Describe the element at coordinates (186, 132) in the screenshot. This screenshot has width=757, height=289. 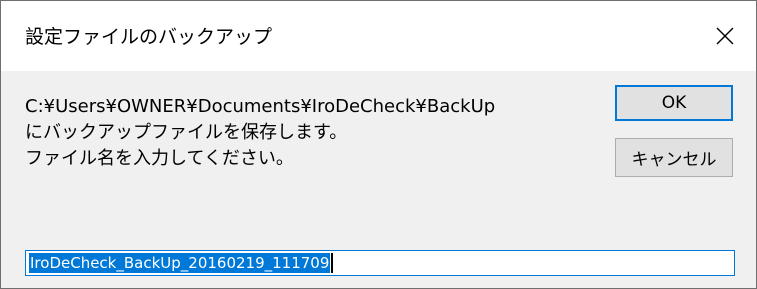
I see `message-line-save: にバックアップファイルを保存します。` at that location.